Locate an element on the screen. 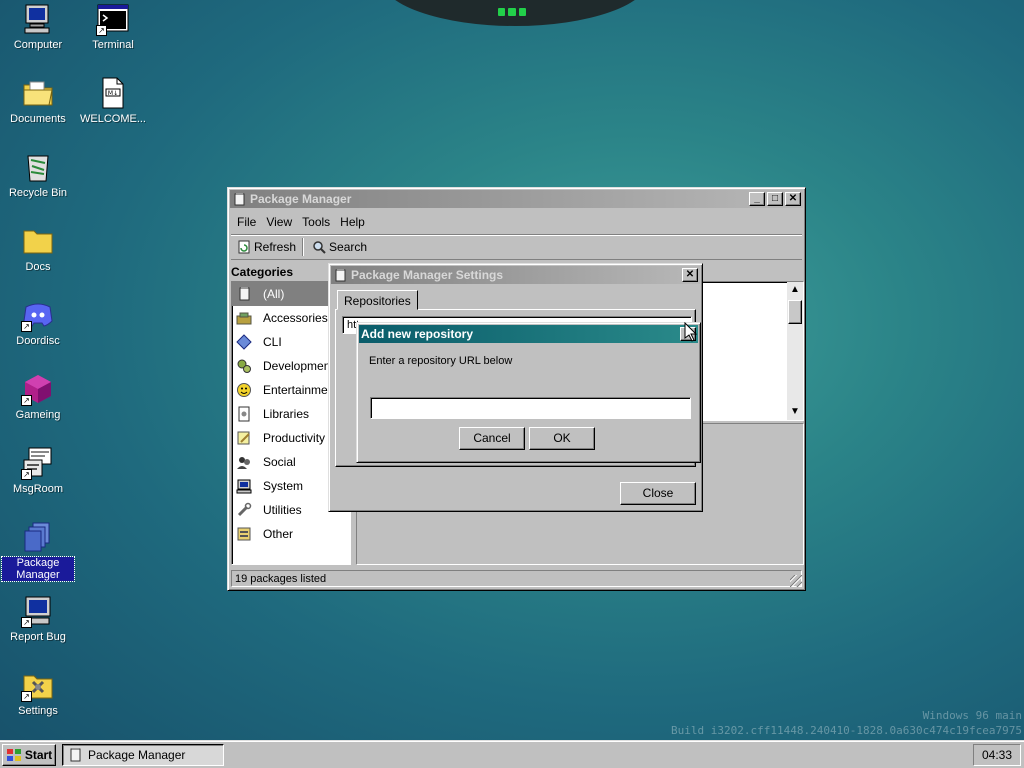 This screenshot has width=1024, height=768. url-prompt: Enter a repository URL below is located at coordinates (441, 361).